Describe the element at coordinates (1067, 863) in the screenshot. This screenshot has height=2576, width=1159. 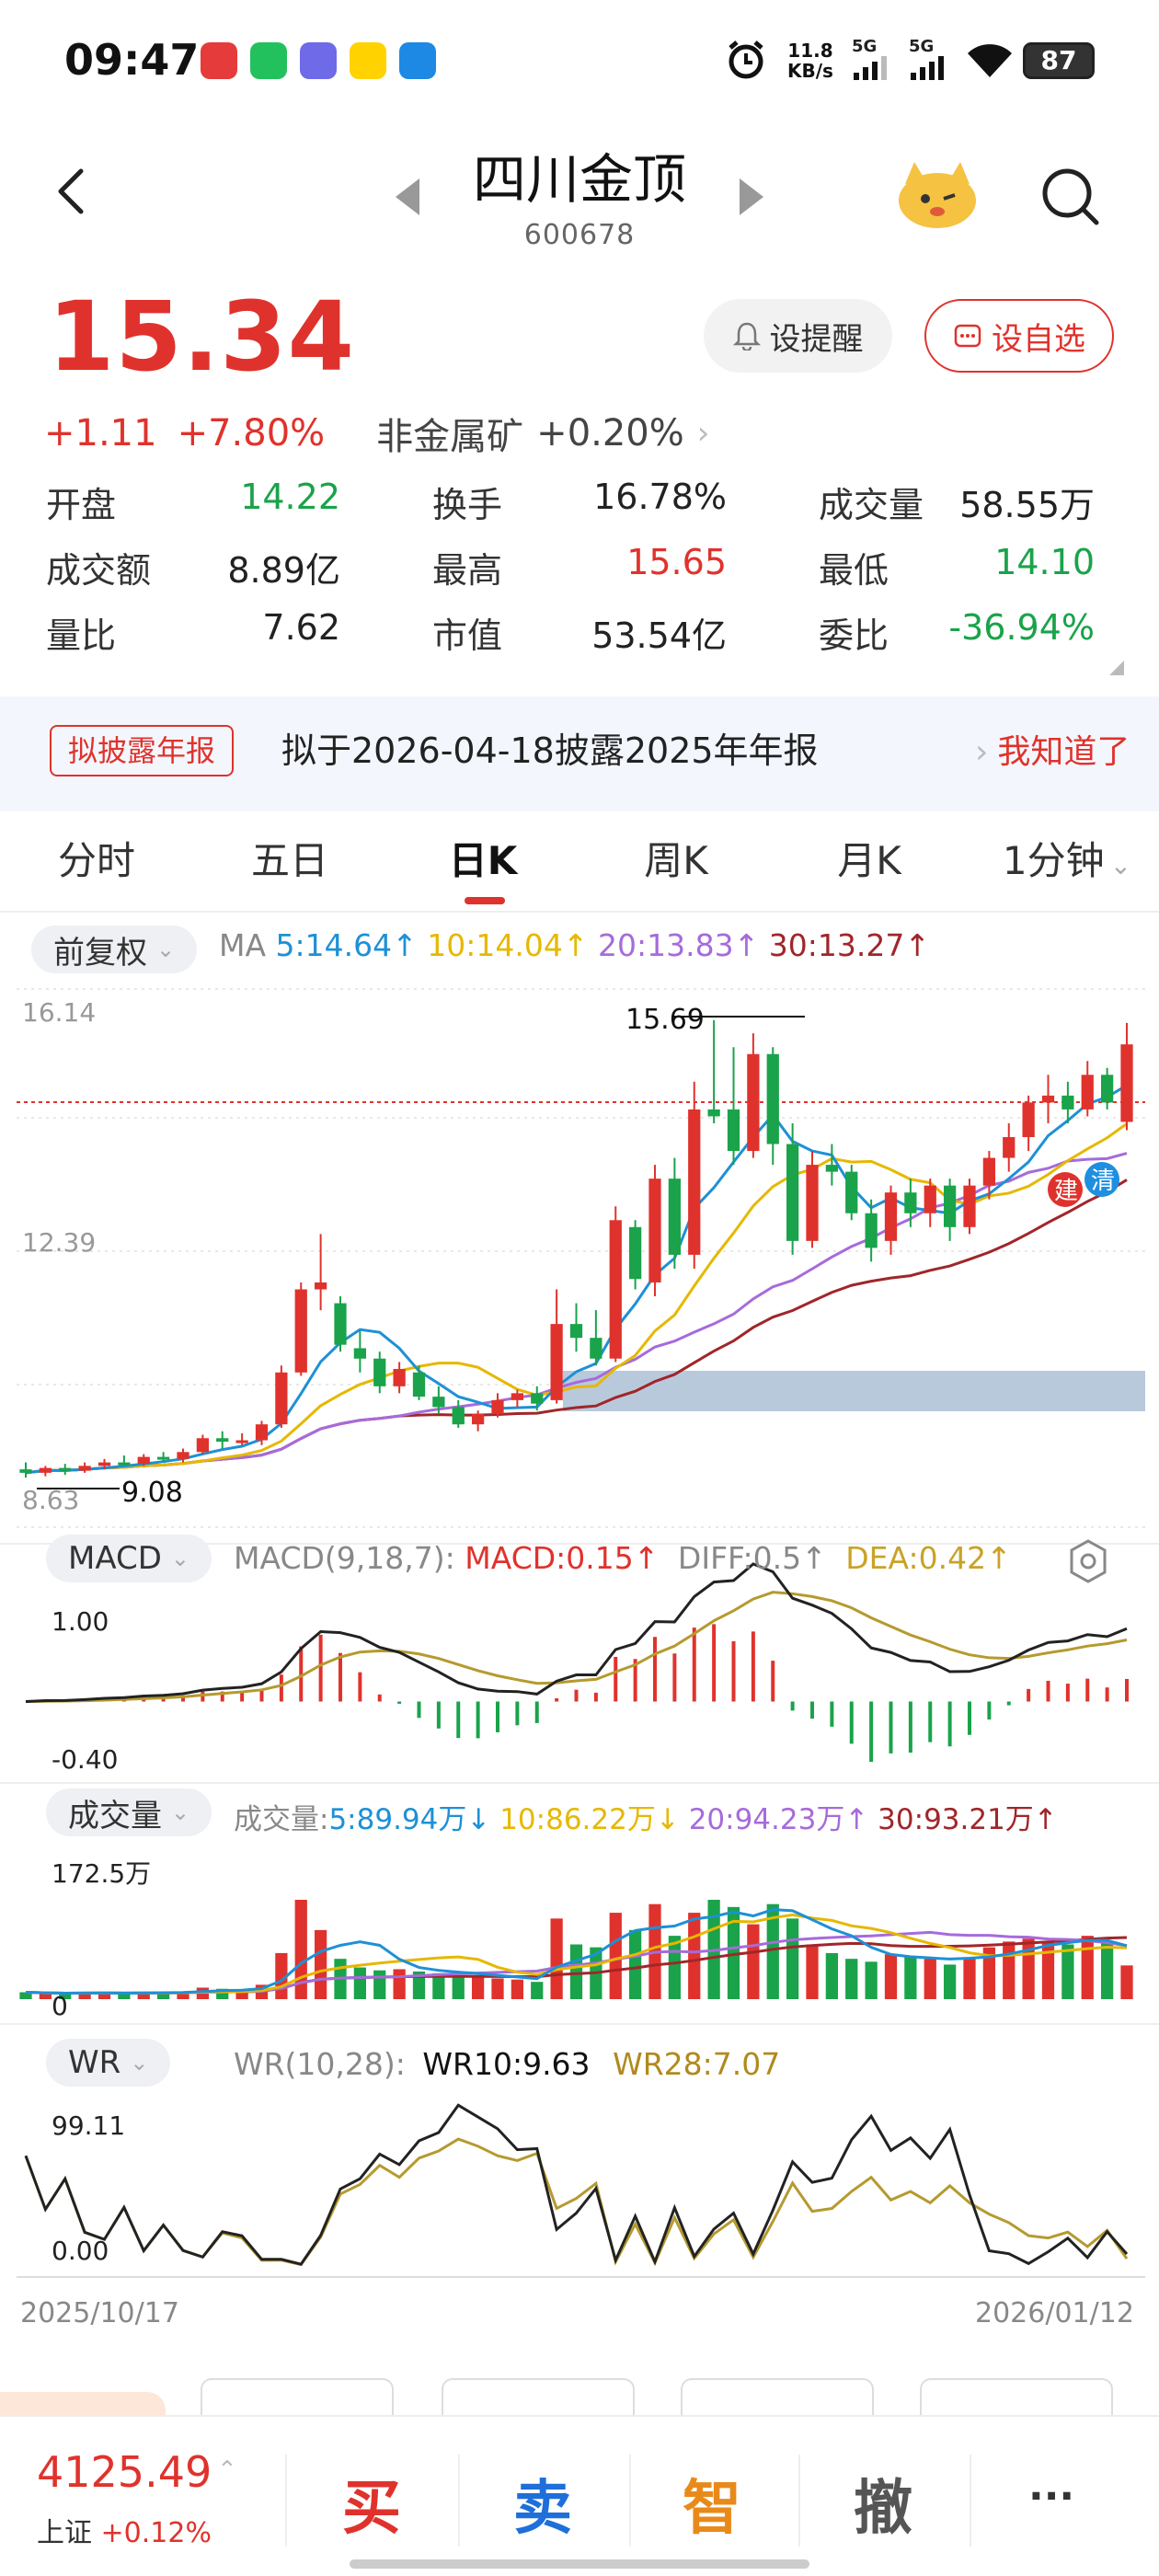
I see `tab-one-minute: 1分钟 ⌄` at that location.